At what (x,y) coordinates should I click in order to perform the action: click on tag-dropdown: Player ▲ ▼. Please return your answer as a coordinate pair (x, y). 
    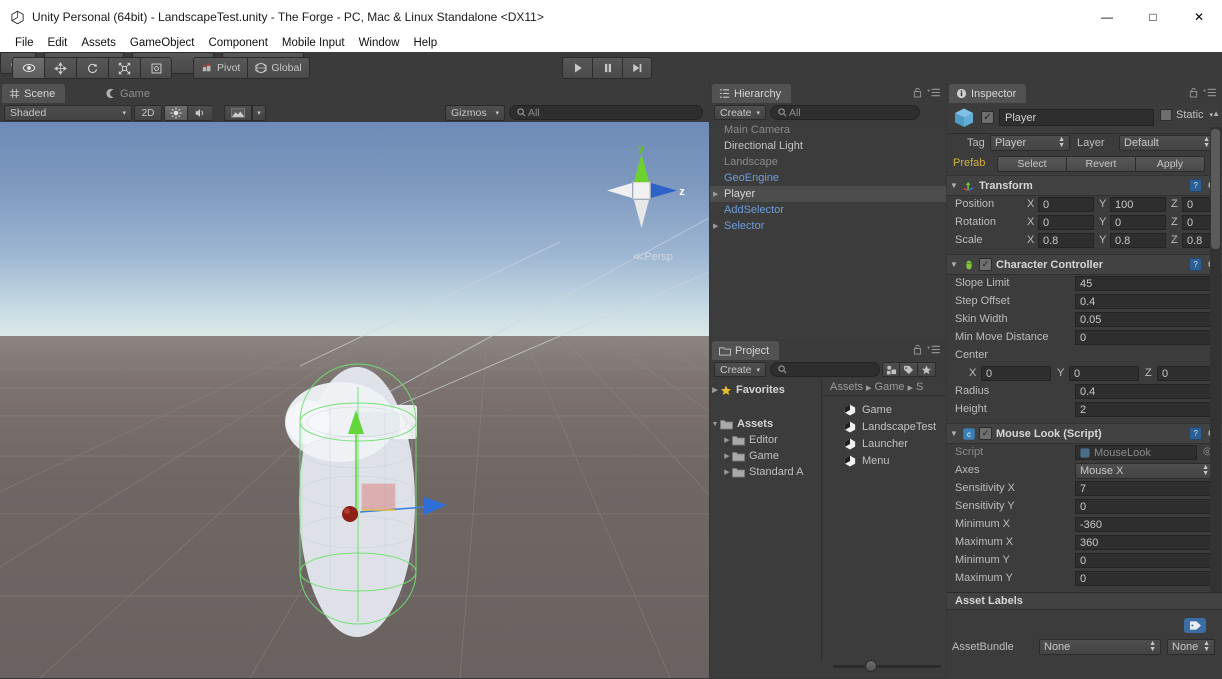
    Looking at the image, I should click on (1030, 143).